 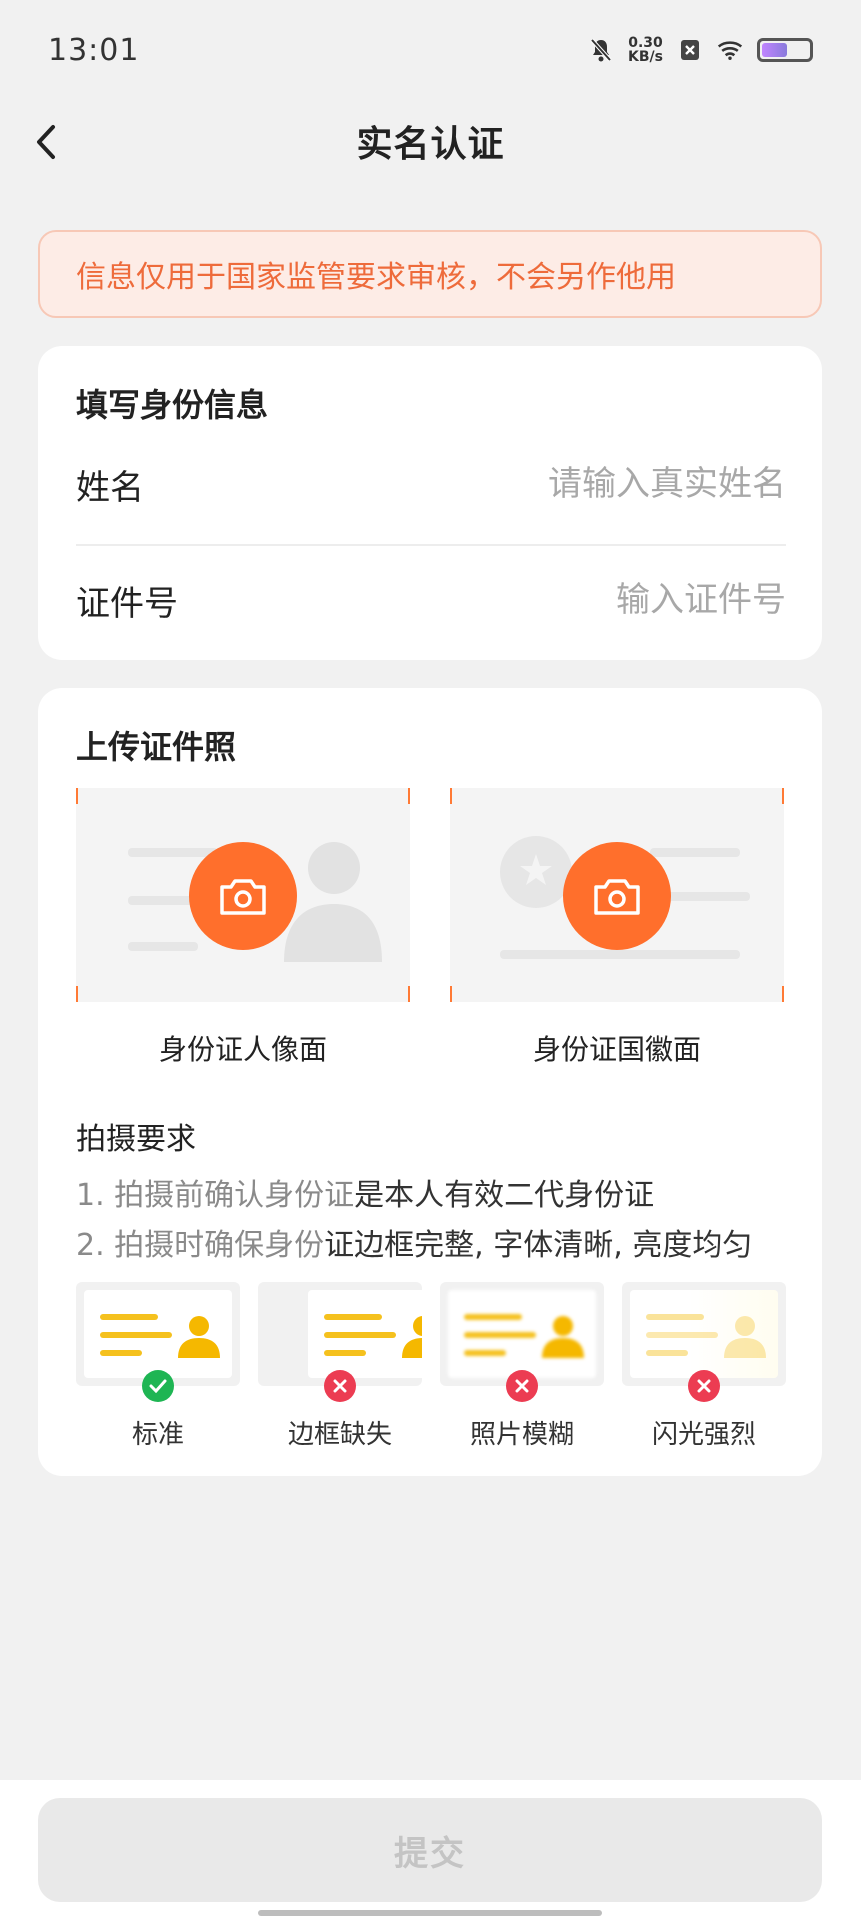 I want to click on home-indicator, so click(x=430, y=1913).